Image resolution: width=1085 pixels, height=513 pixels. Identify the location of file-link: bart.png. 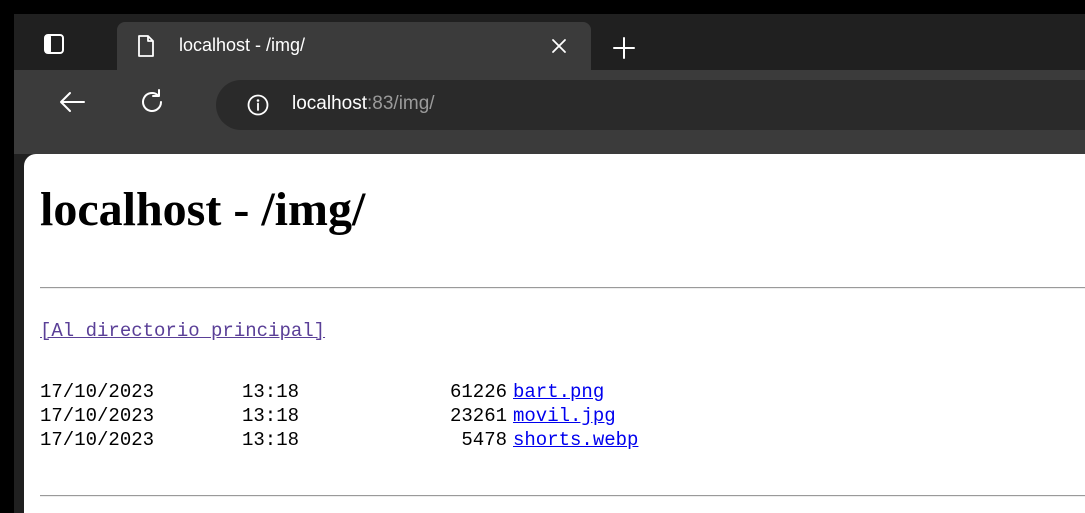
(558, 392).